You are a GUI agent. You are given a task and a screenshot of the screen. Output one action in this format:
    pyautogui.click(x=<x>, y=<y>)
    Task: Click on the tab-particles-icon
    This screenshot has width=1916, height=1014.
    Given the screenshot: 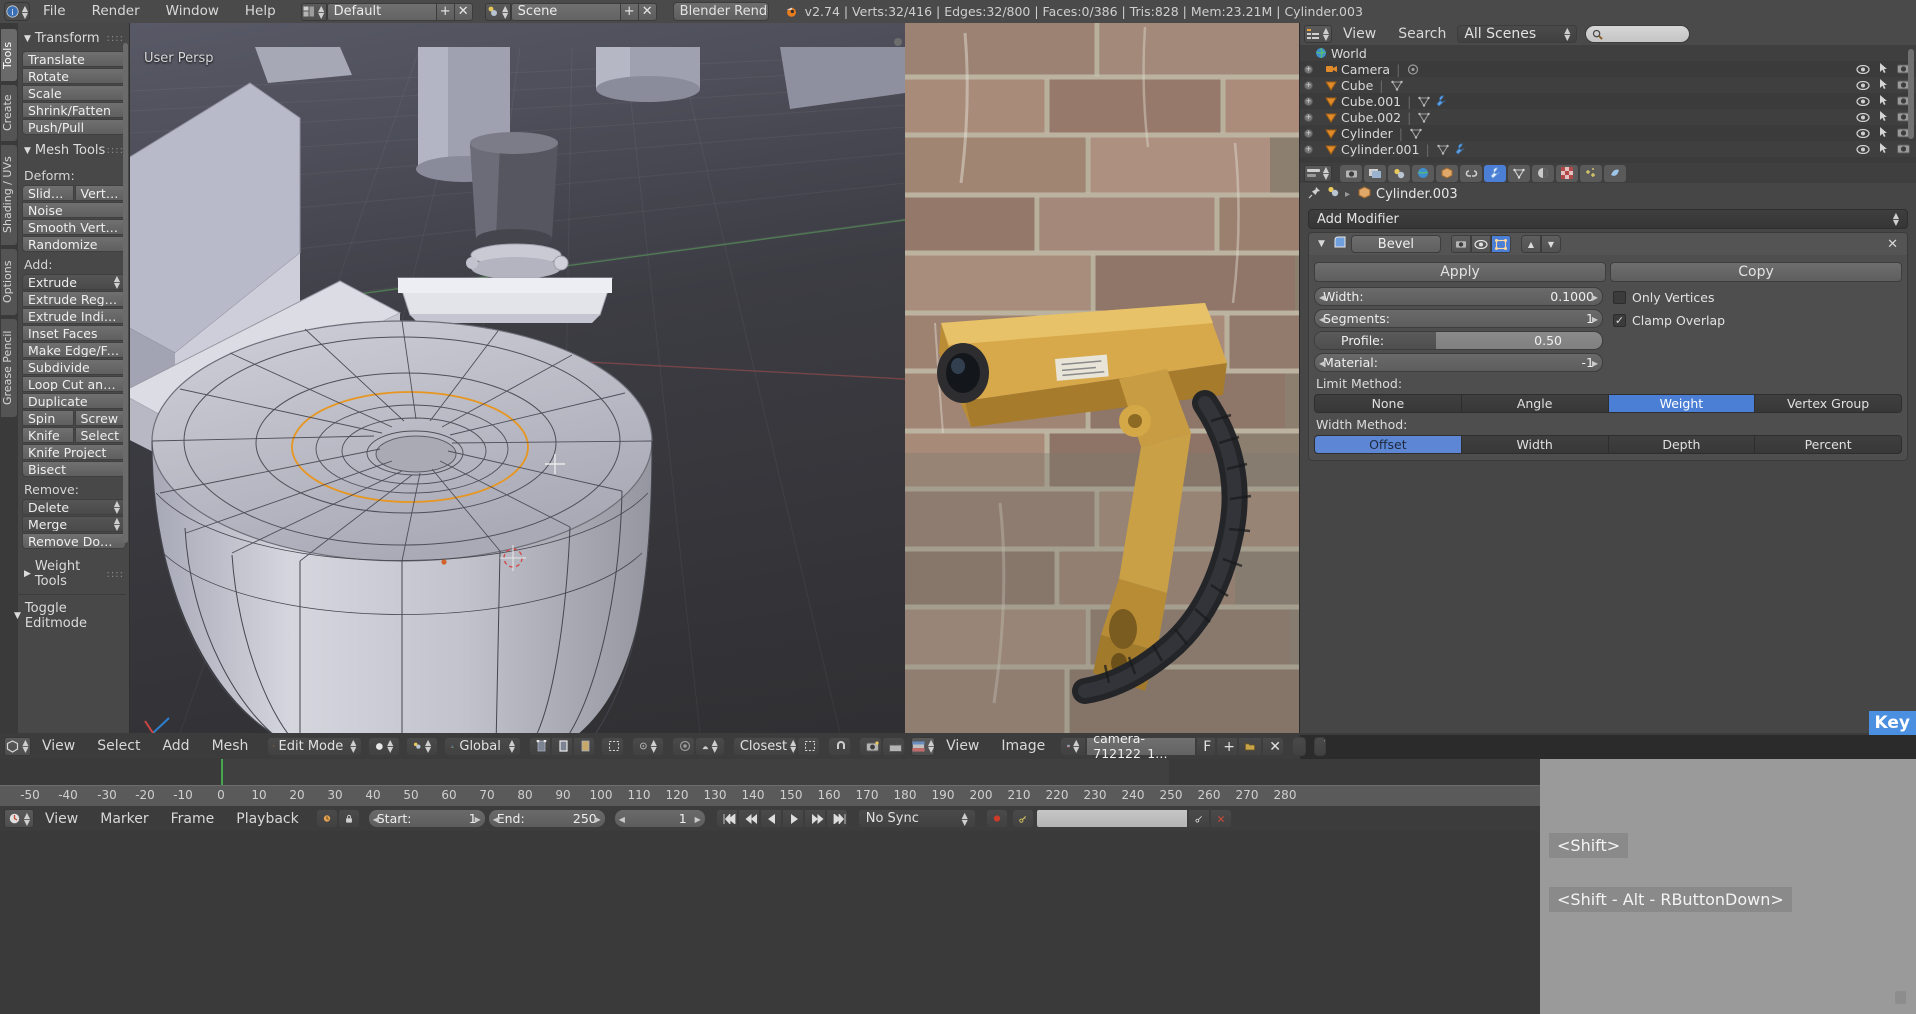 What is the action you would take?
    pyautogui.click(x=1591, y=173)
    